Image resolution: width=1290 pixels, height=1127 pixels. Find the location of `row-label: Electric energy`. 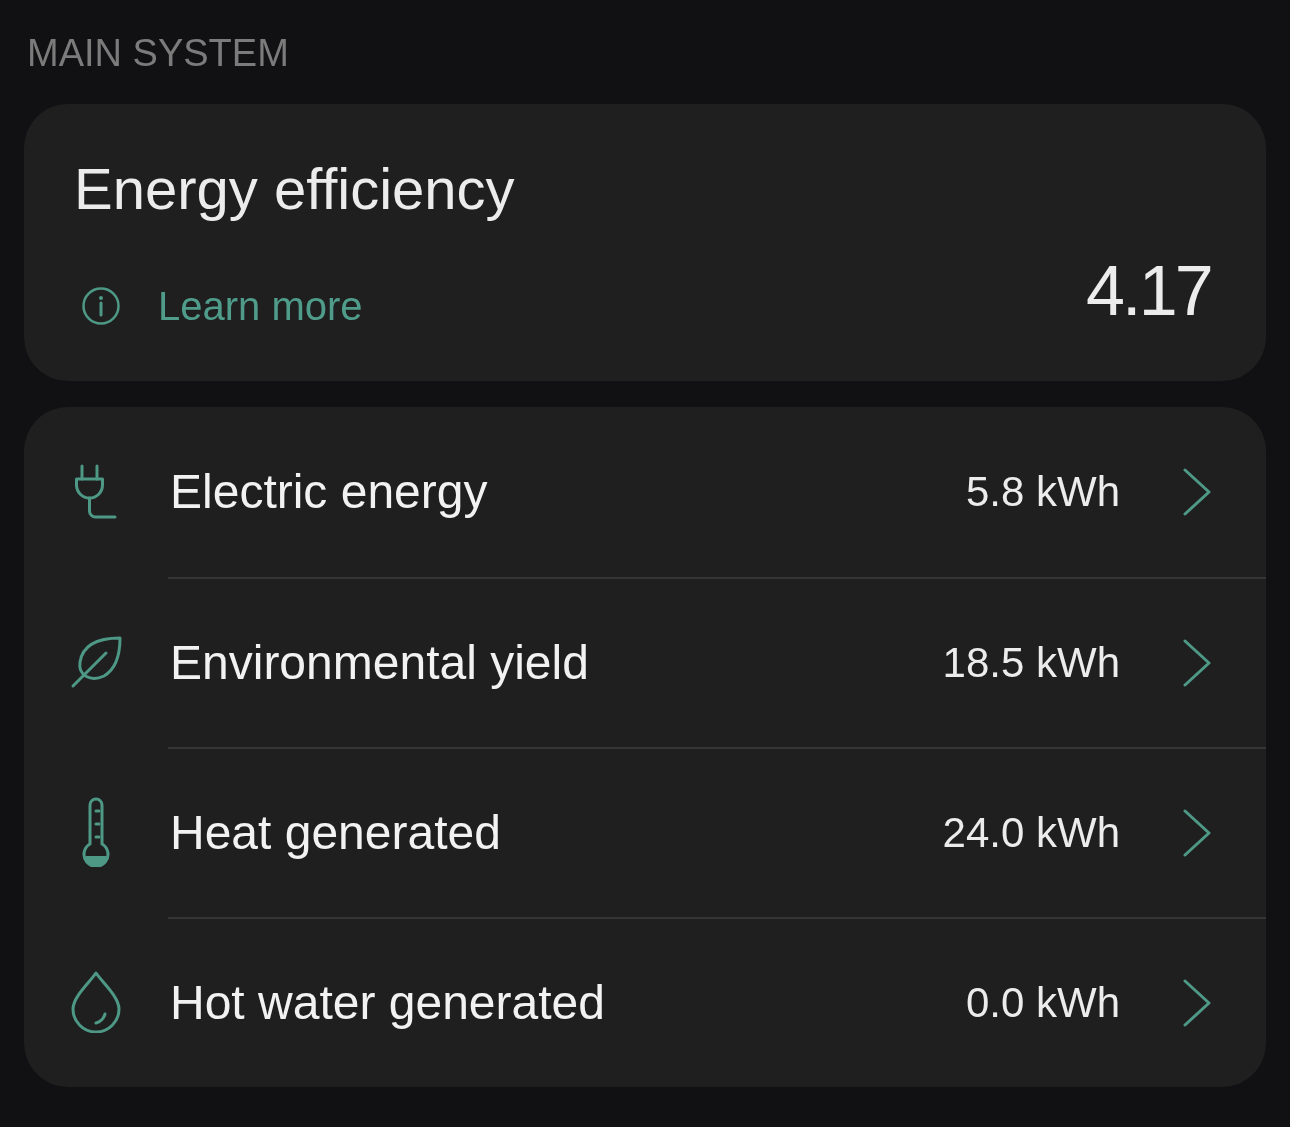

row-label: Electric energy is located at coordinates (329, 492).